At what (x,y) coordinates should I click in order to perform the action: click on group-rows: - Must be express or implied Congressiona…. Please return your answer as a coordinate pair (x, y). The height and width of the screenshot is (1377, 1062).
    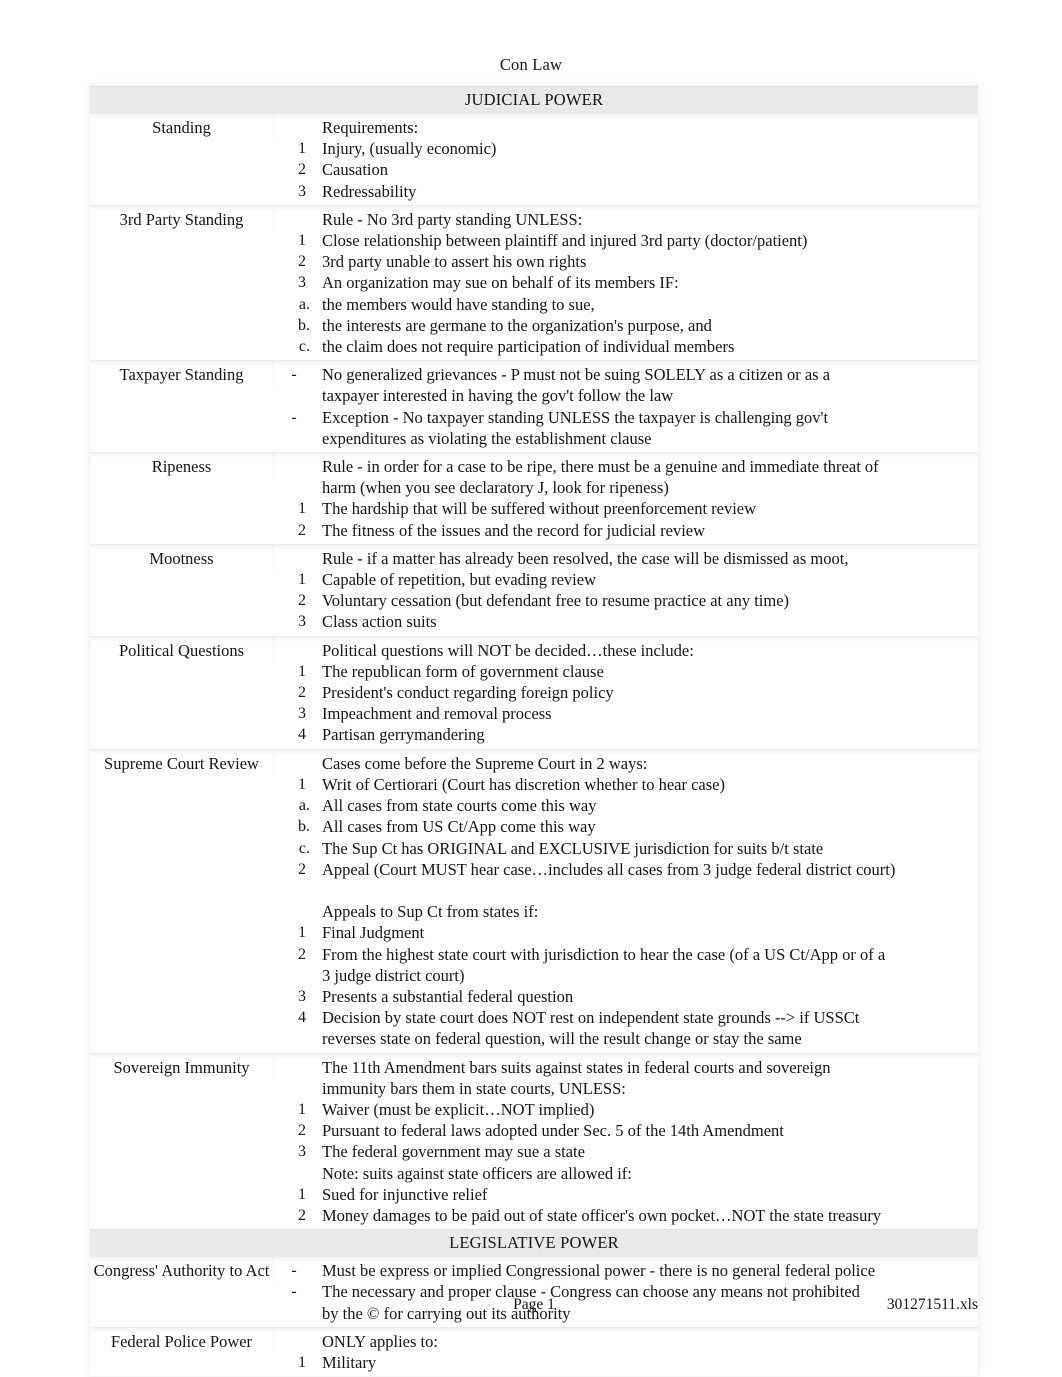
    Looking at the image, I should click on (626, 1292).